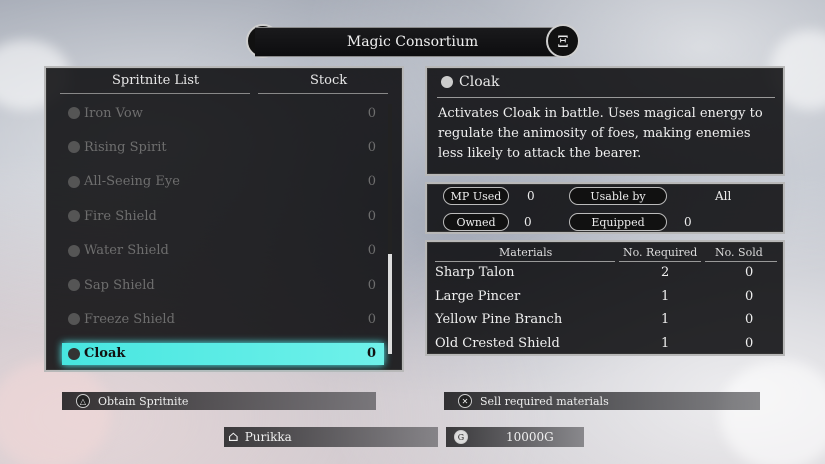 Image resolution: width=825 pixels, height=464 pixels. I want to click on spritnite-name: All-Seeing Eye, so click(132, 182).